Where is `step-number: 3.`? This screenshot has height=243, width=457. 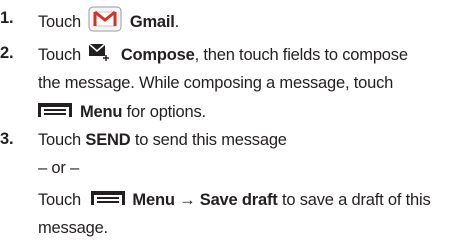
step-number: 3. is located at coordinates (7, 139).